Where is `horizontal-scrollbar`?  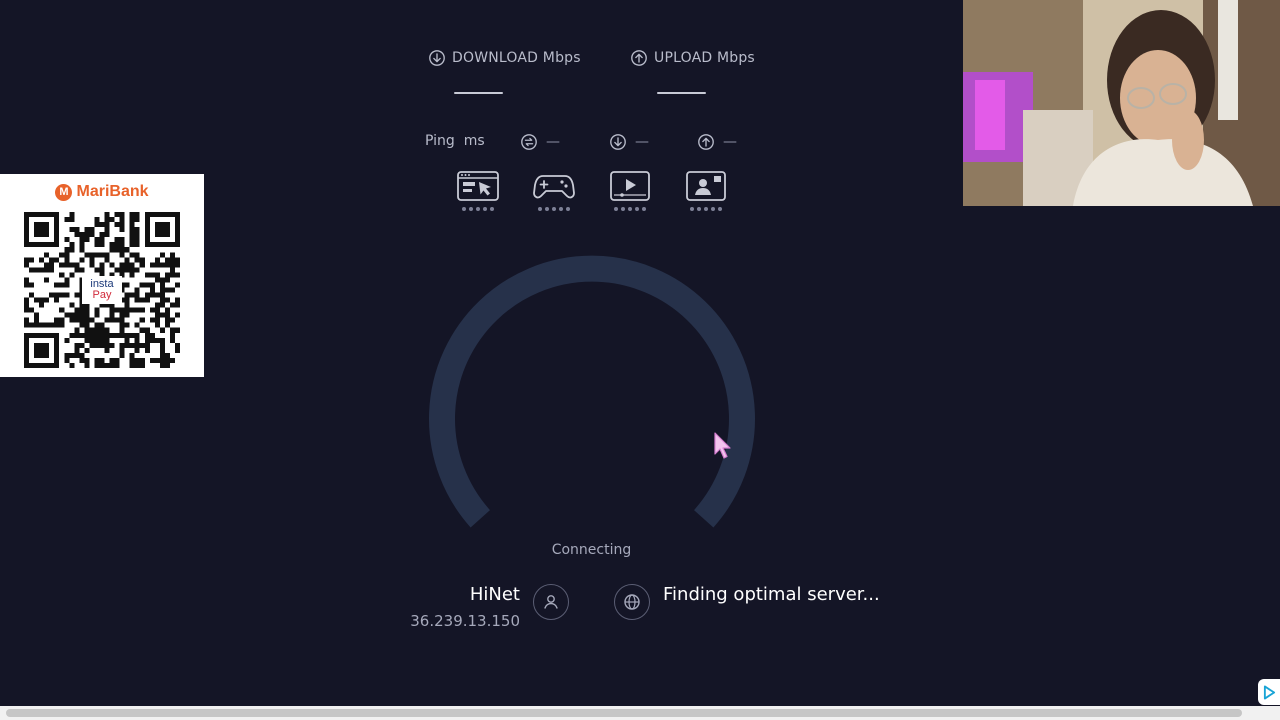
horizontal-scrollbar is located at coordinates (640, 713).